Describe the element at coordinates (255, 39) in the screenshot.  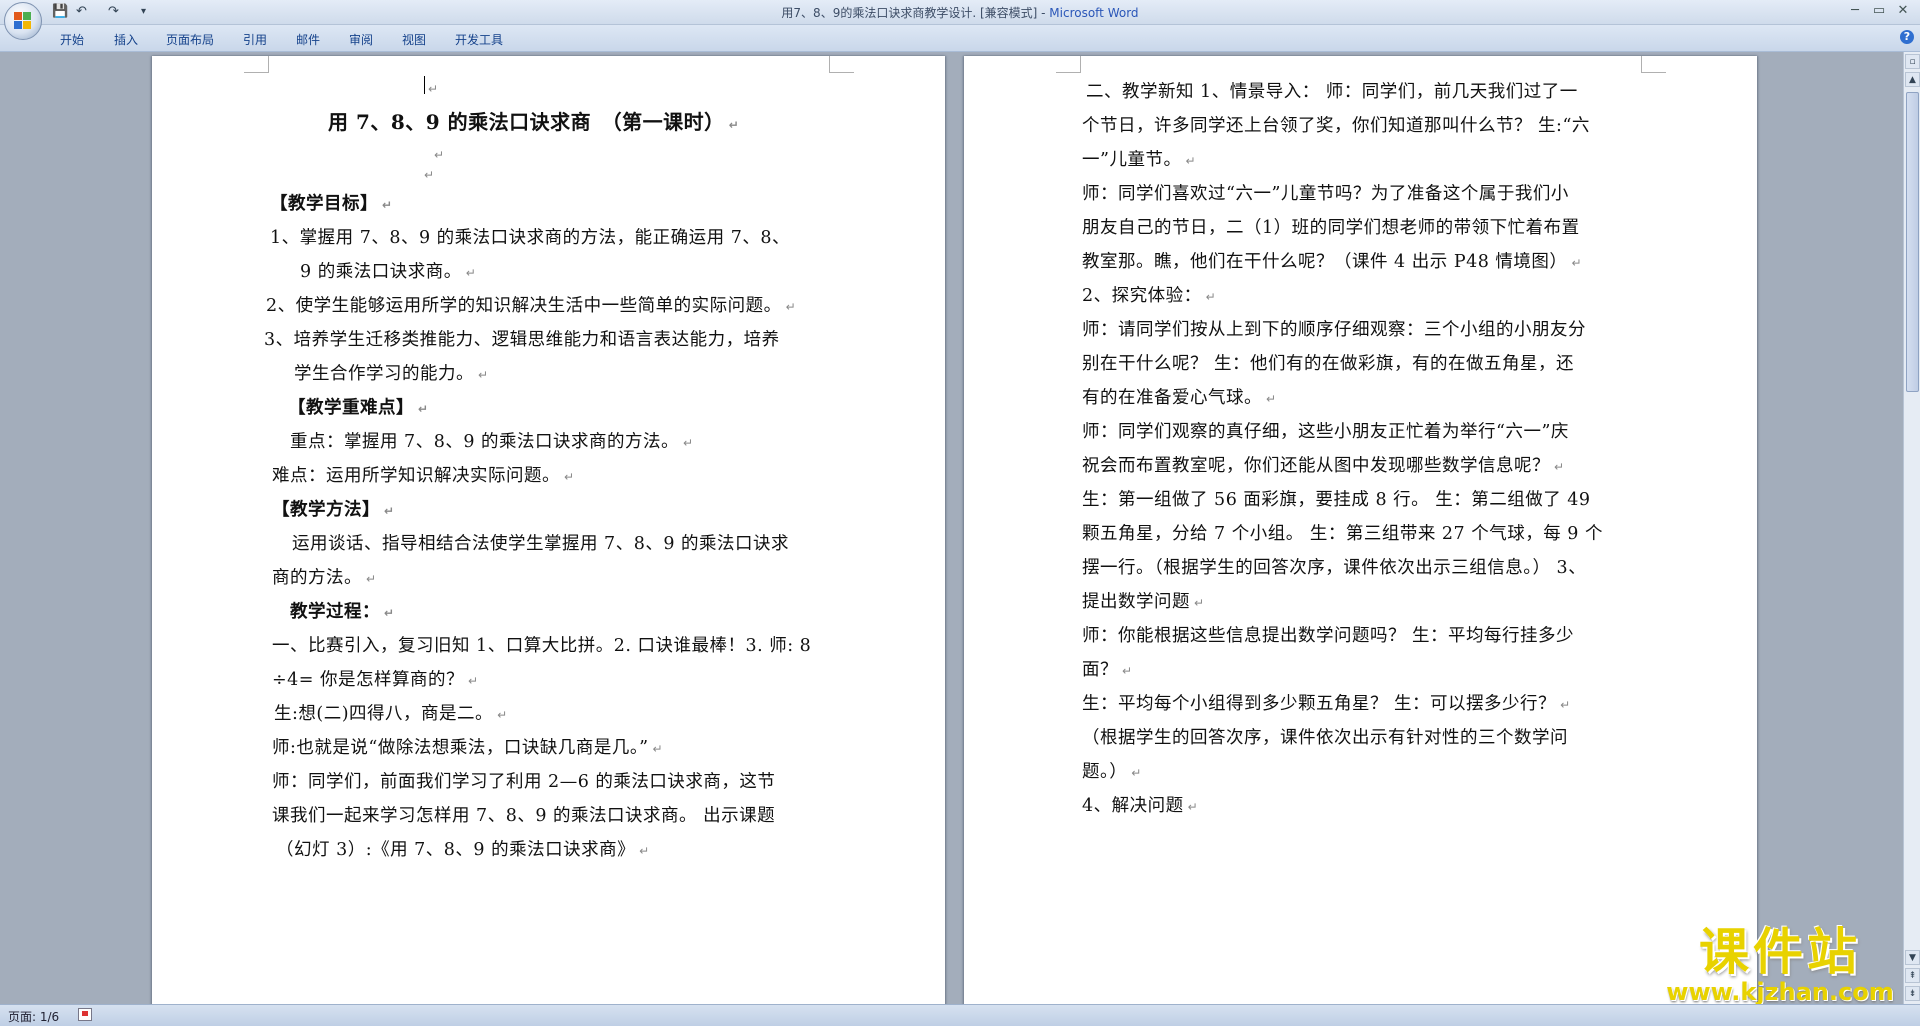
I see `tab-references: 引用` at that location.